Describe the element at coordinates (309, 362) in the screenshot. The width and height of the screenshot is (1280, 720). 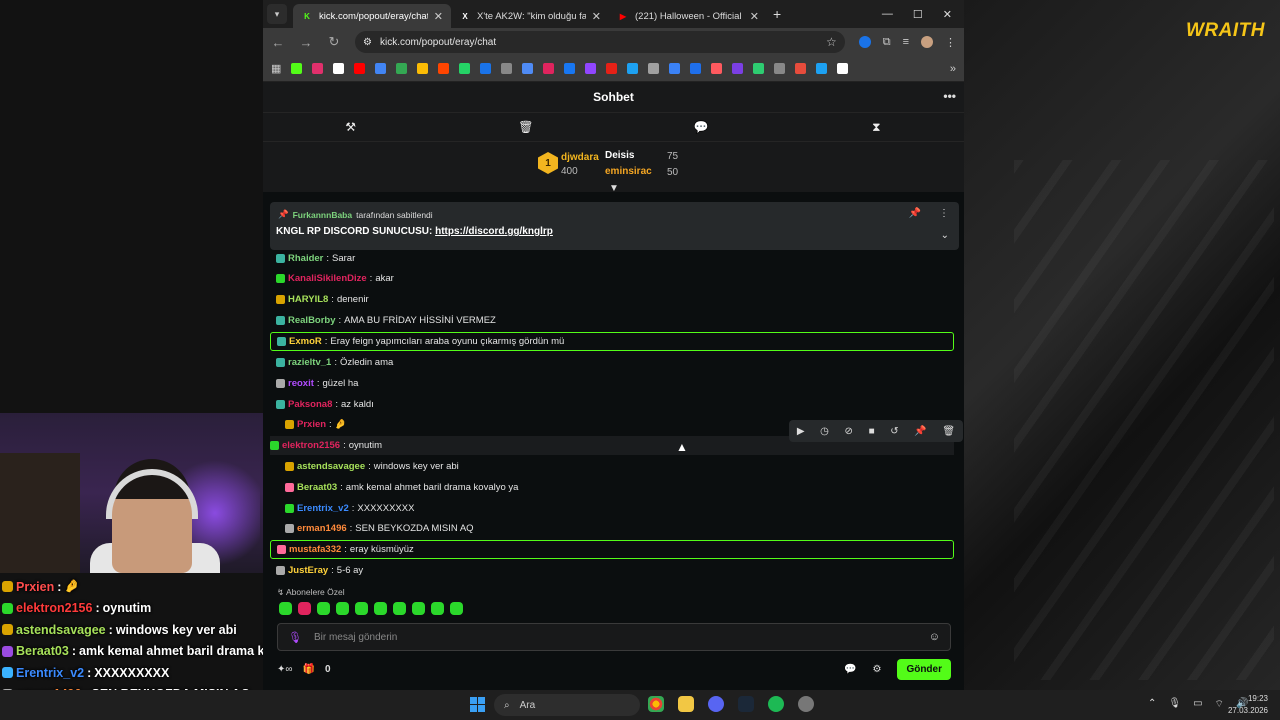
I see `chat-username: razieltv_1` at that location.